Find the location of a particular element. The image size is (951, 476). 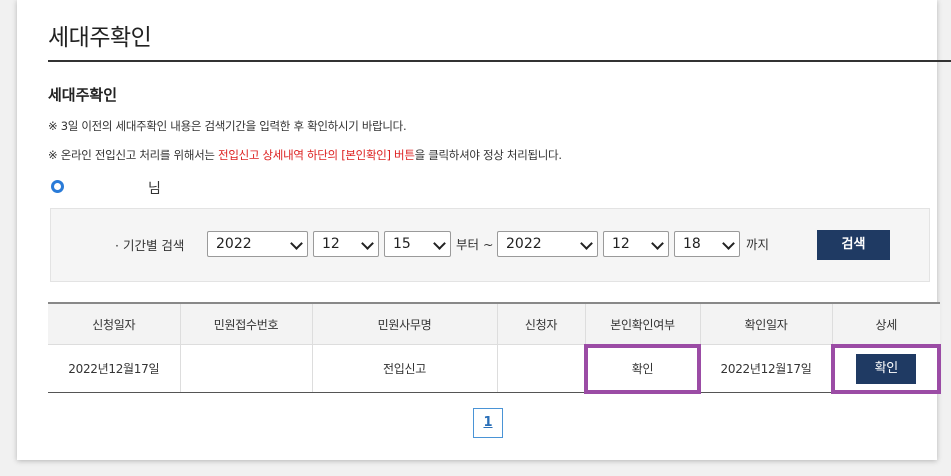

header-applicant: 신청자 is located at coordinates (540, 323).